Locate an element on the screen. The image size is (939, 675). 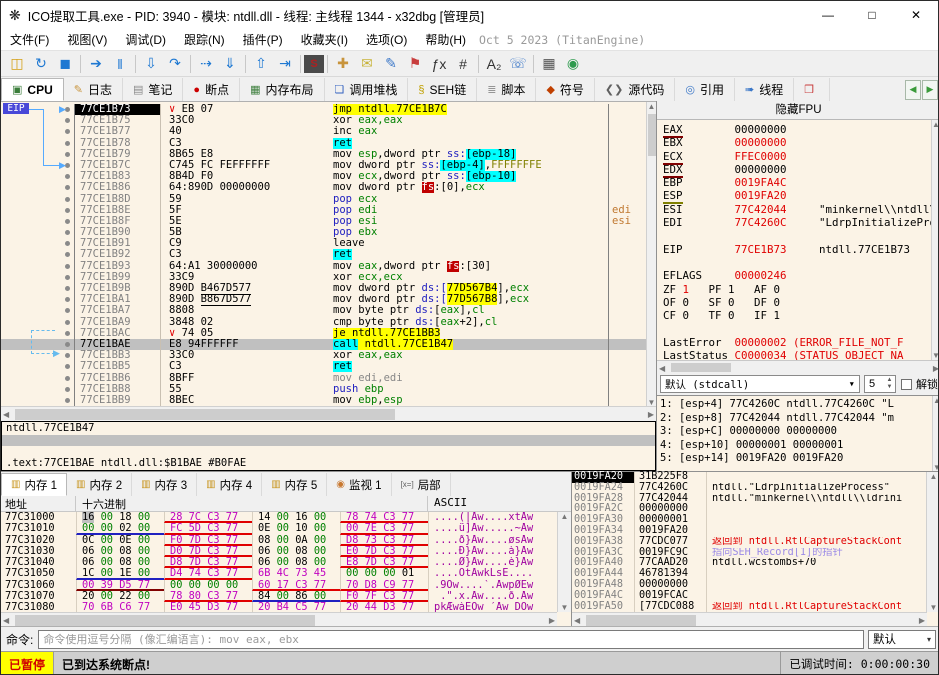
stack-row: 0019FA40 77CAAD20 ntdll.wcstombs+70 is located at coordinates (749, 564).